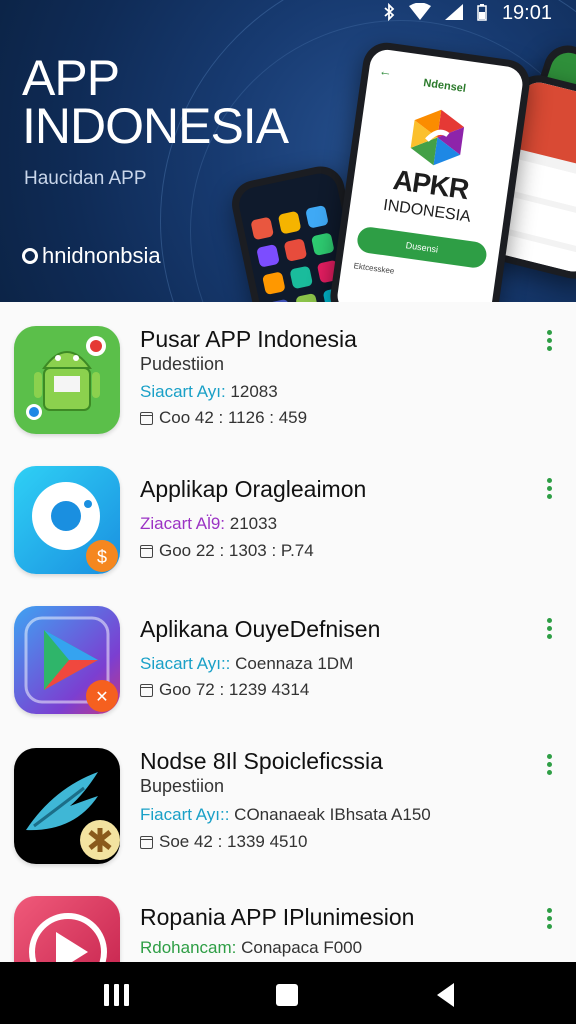  Describe the element at coordinates (101, 255) in the screenshot. I see `banner-brand-text: hnidnonbsia` at that location.